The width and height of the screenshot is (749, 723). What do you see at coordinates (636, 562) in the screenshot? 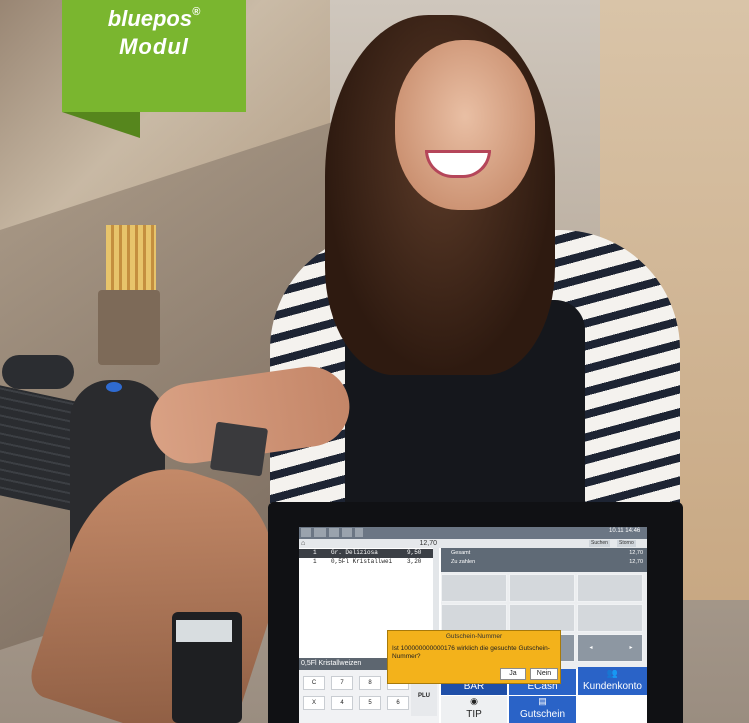
I see `zu-zahlen-value: 12,70` at bounding box center [636, 562].